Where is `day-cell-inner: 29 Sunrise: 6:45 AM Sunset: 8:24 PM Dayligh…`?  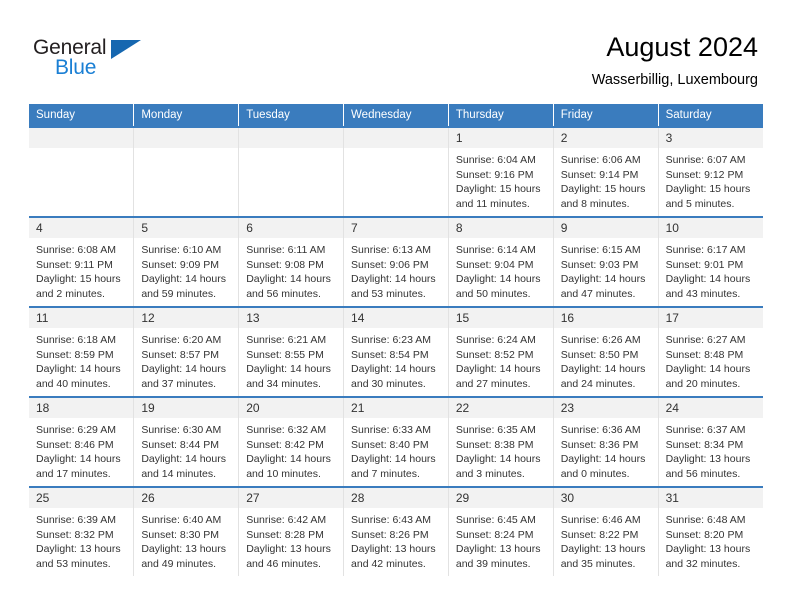 day-cell-inner: 29 Sunrise: 6:45 AM Sunset: 8:24 PM Dayligh… is located at coordinates (500, 532).